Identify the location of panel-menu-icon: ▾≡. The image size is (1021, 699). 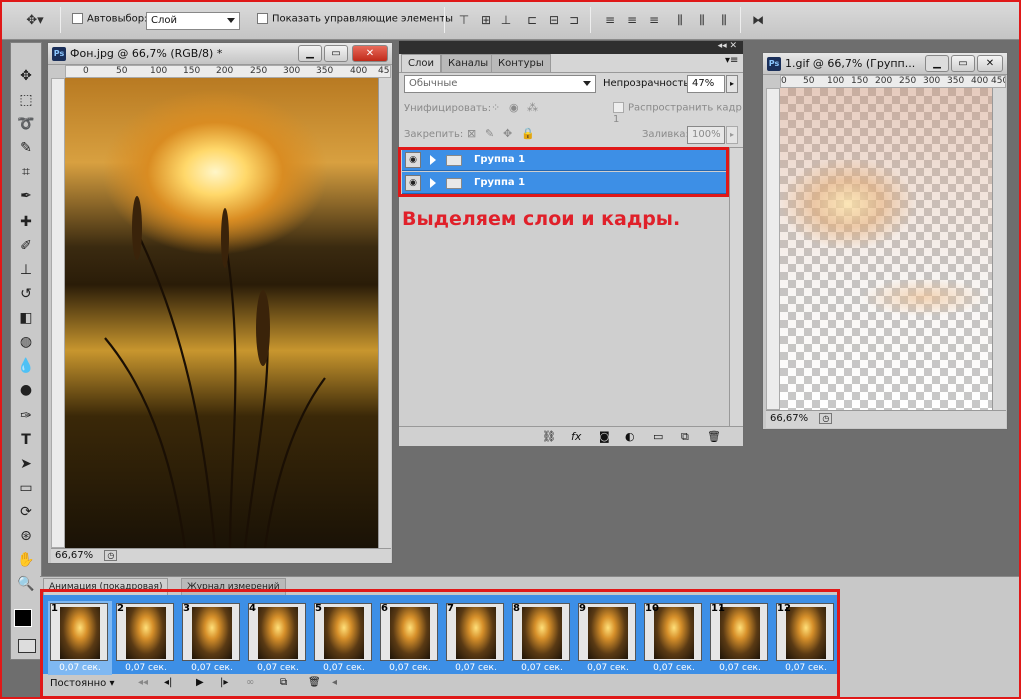
(731, 60).